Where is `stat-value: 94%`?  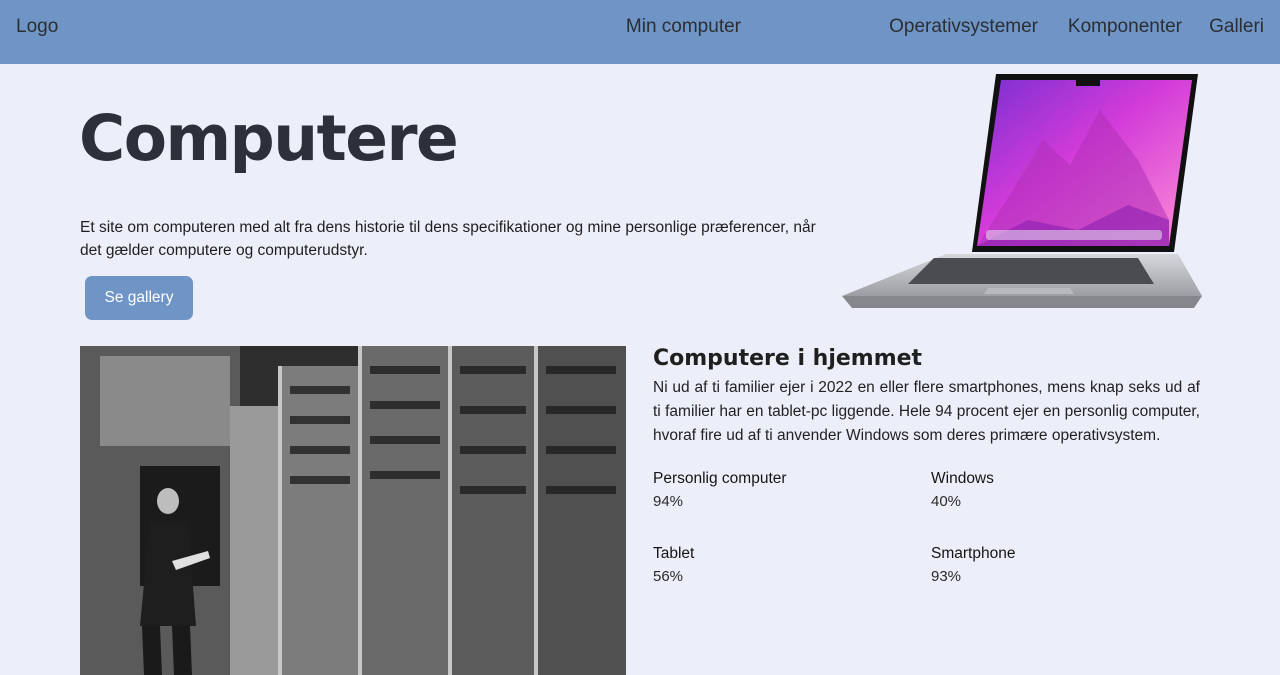 stat-value: 94% is located at coordinates (668, 501).